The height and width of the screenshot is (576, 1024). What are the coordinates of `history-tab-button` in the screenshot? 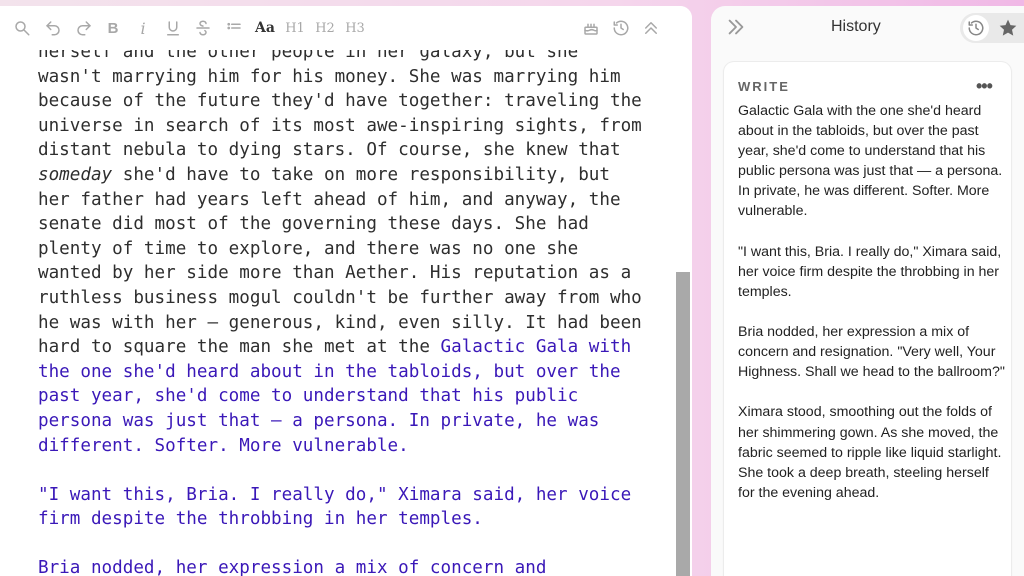 It's located at (976, 28).